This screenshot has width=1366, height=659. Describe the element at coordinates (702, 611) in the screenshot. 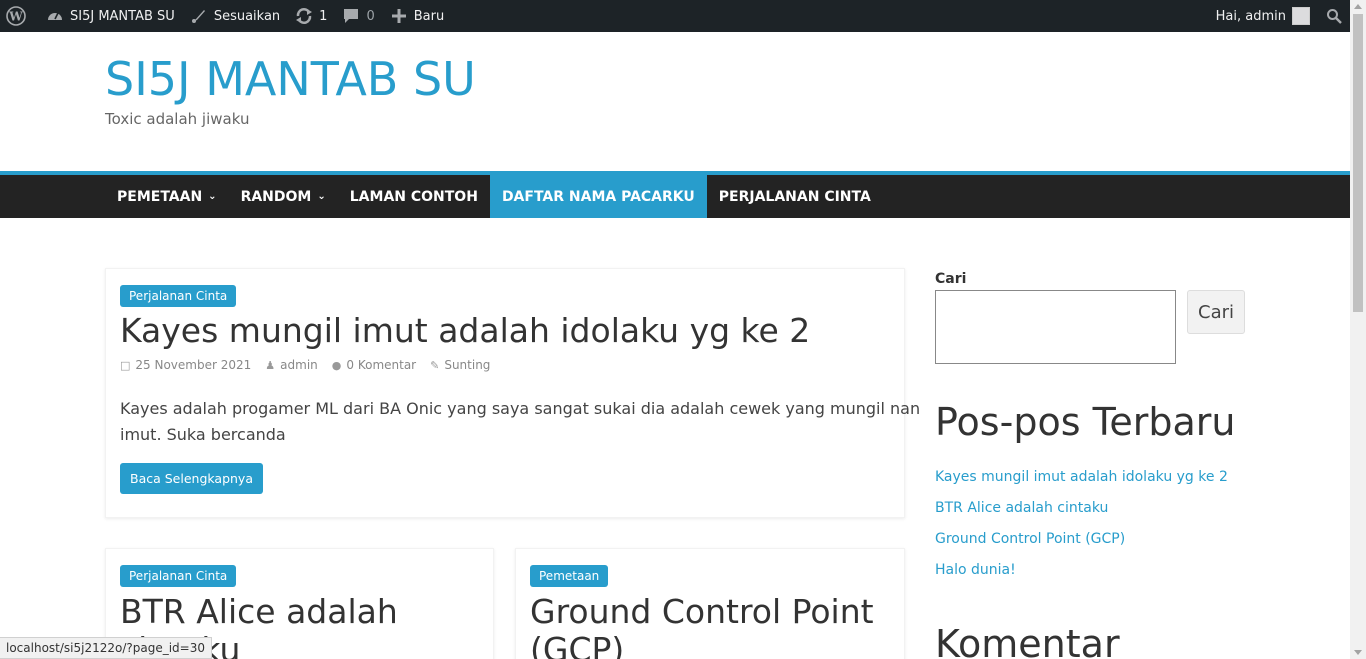

I see `post-title-line: Ground Control Point` at that location.